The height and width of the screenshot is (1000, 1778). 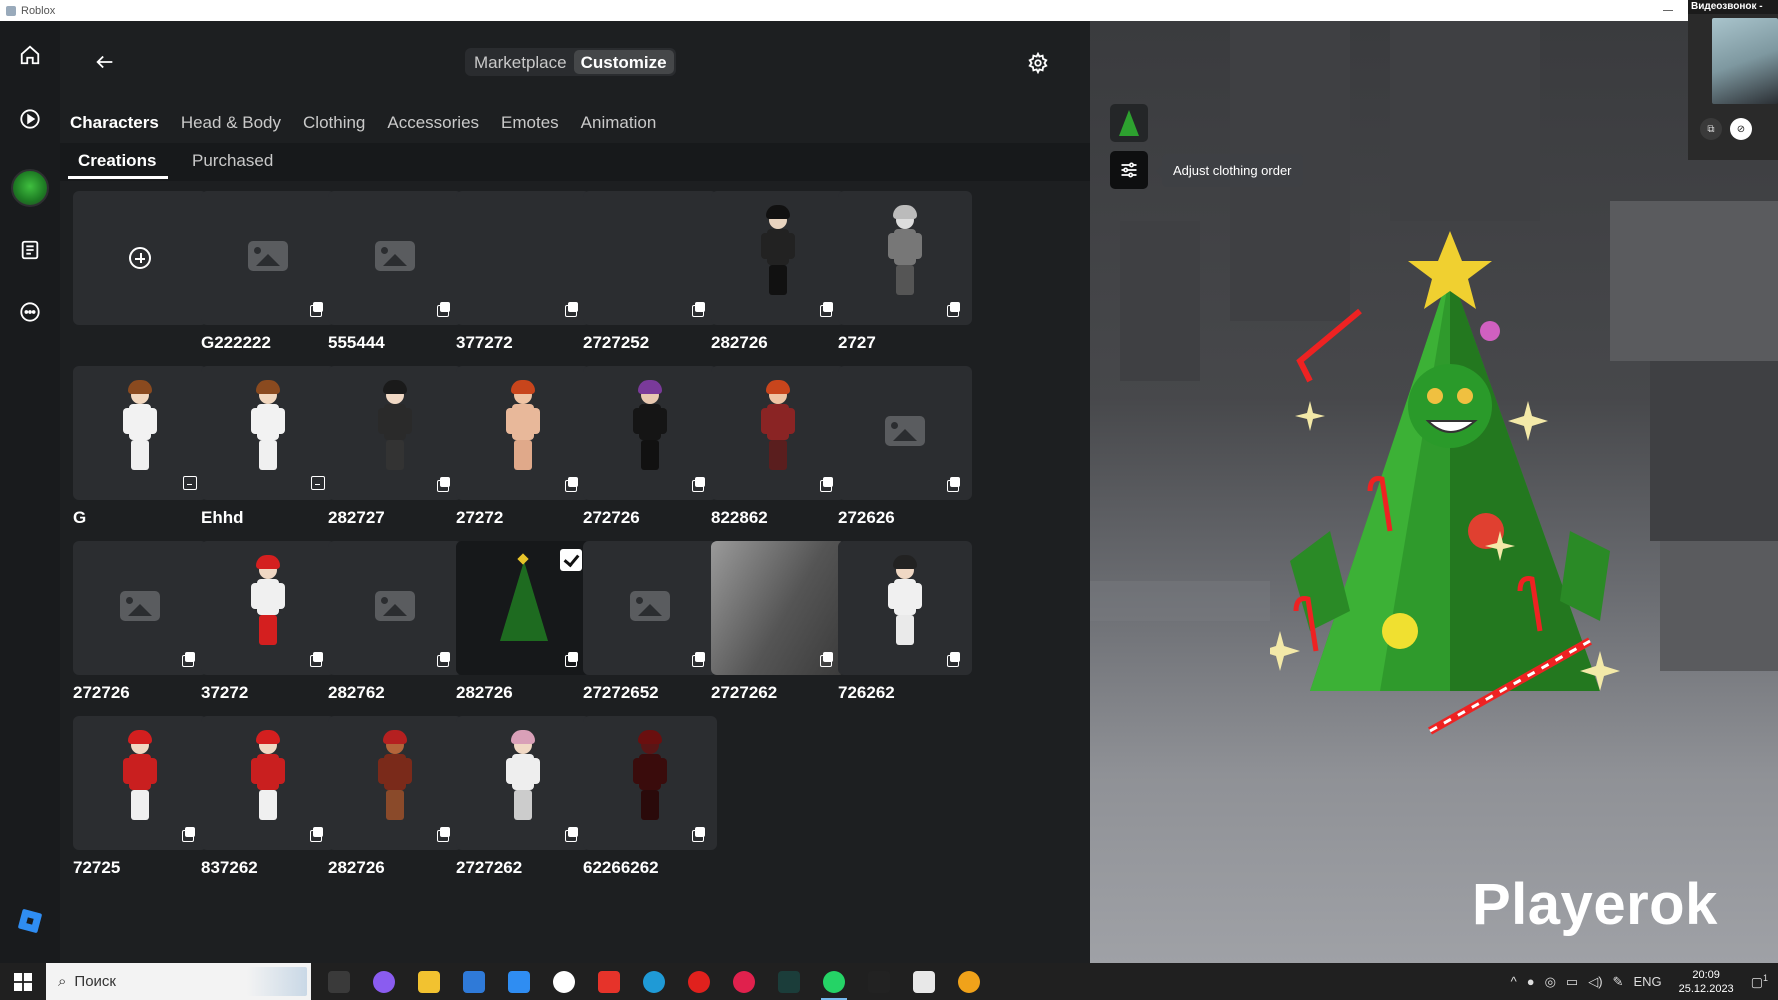 What do you see at coordinates (38, 10) in the screenshot?
I see `window-title: Roblox` at bounding box center [38, 10].